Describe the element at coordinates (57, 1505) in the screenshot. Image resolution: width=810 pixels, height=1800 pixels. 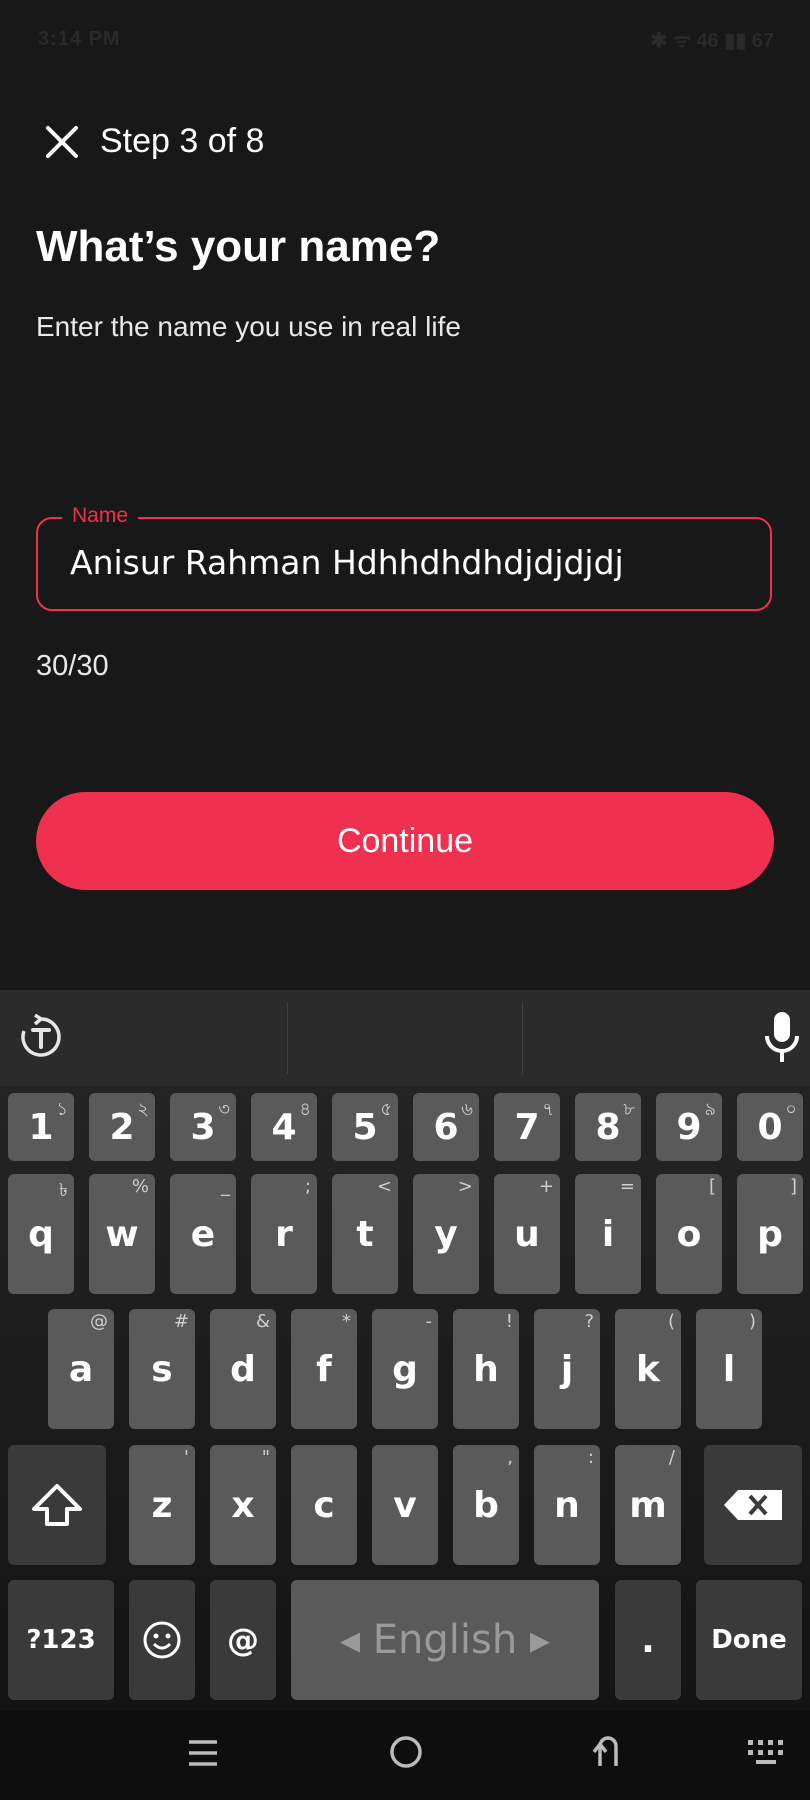
I see `shift-key` at that location.